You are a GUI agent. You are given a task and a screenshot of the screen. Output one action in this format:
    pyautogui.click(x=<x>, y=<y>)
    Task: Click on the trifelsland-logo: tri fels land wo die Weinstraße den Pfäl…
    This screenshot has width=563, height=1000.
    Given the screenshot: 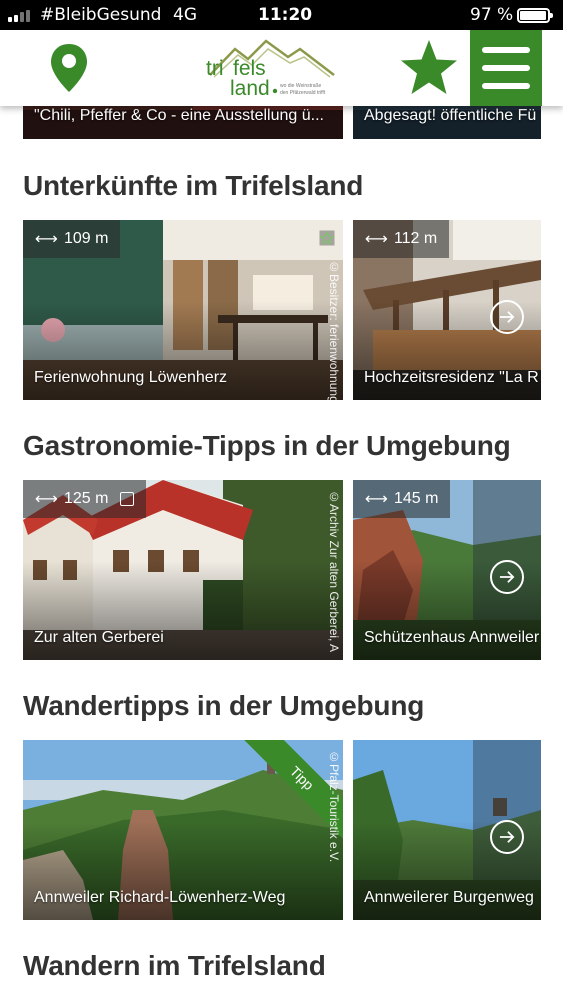 What is the action you would take?
    pyautogui.click(x=270, y=68)
    